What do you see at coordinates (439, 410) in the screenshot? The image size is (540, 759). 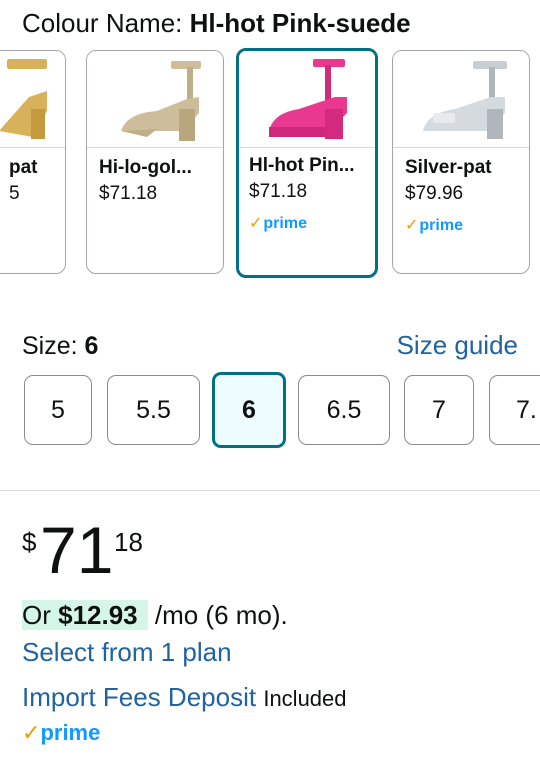 I see `size-option-7: 7` at bounding box center [439, 410].